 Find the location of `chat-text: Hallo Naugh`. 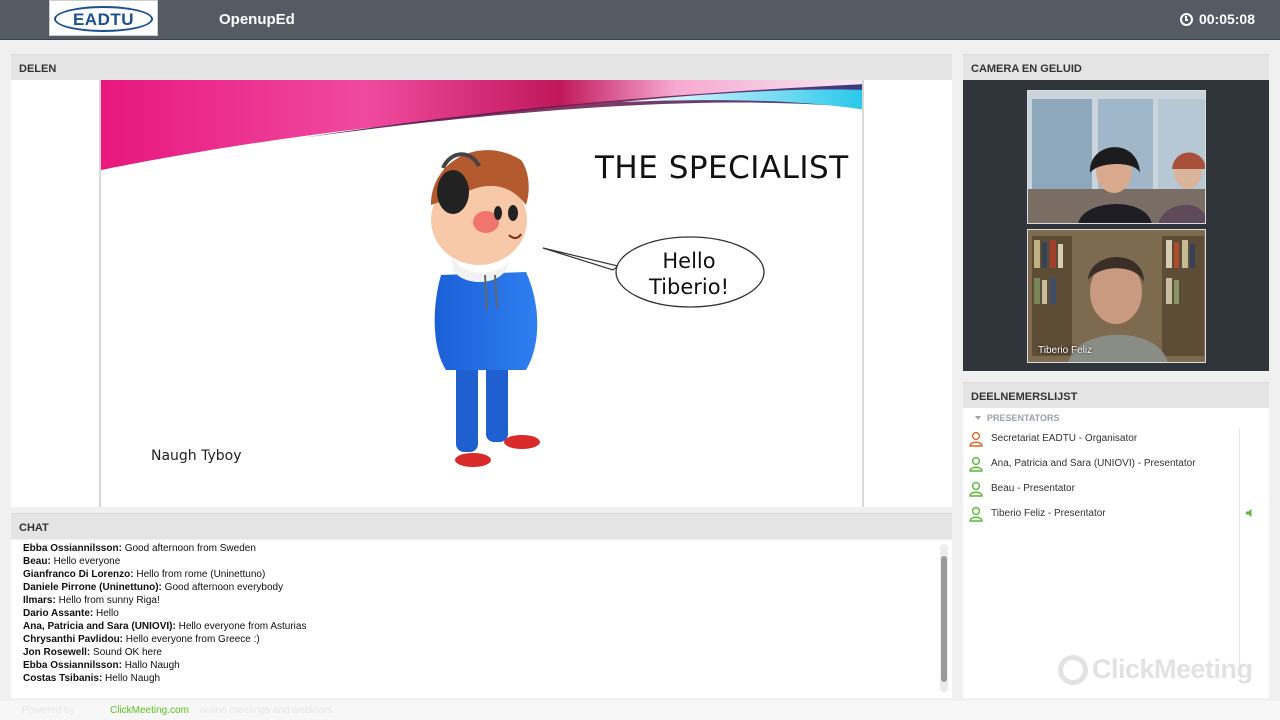

chat-text: Hallo Naugh is located at coordinates (150, 665).